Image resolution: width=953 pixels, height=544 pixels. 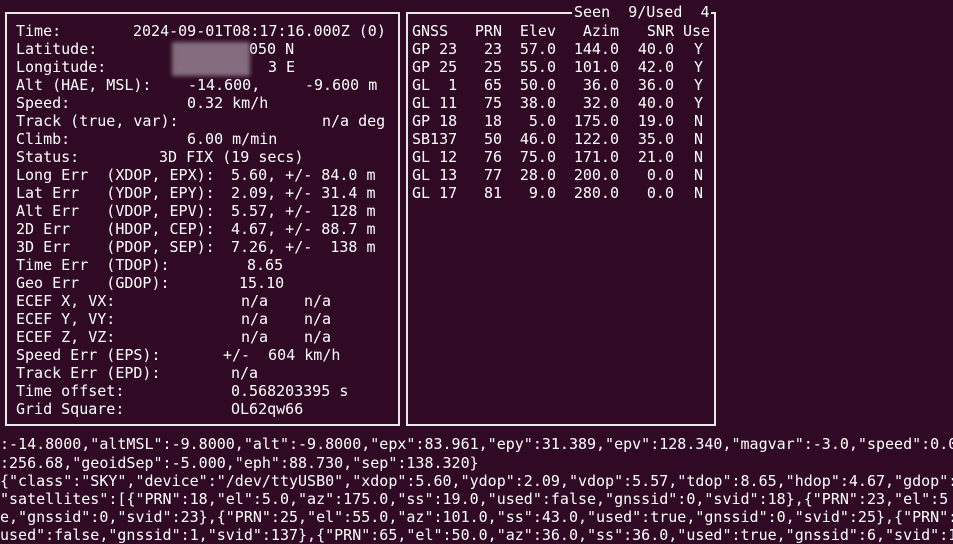 What do you see at coordinates (435, 157) in the screenshot?
I see `cell-gnss: GL 12` at bounding box center [435, 157].